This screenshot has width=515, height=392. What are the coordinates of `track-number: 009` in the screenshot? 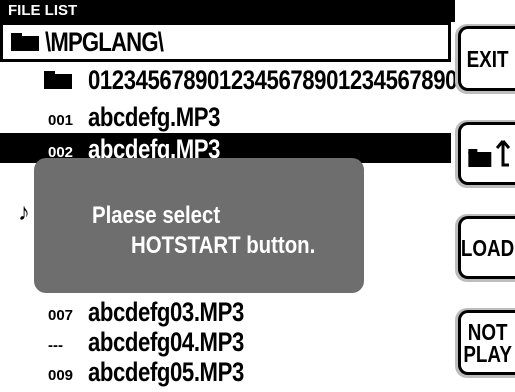 It's located at (61, 375).